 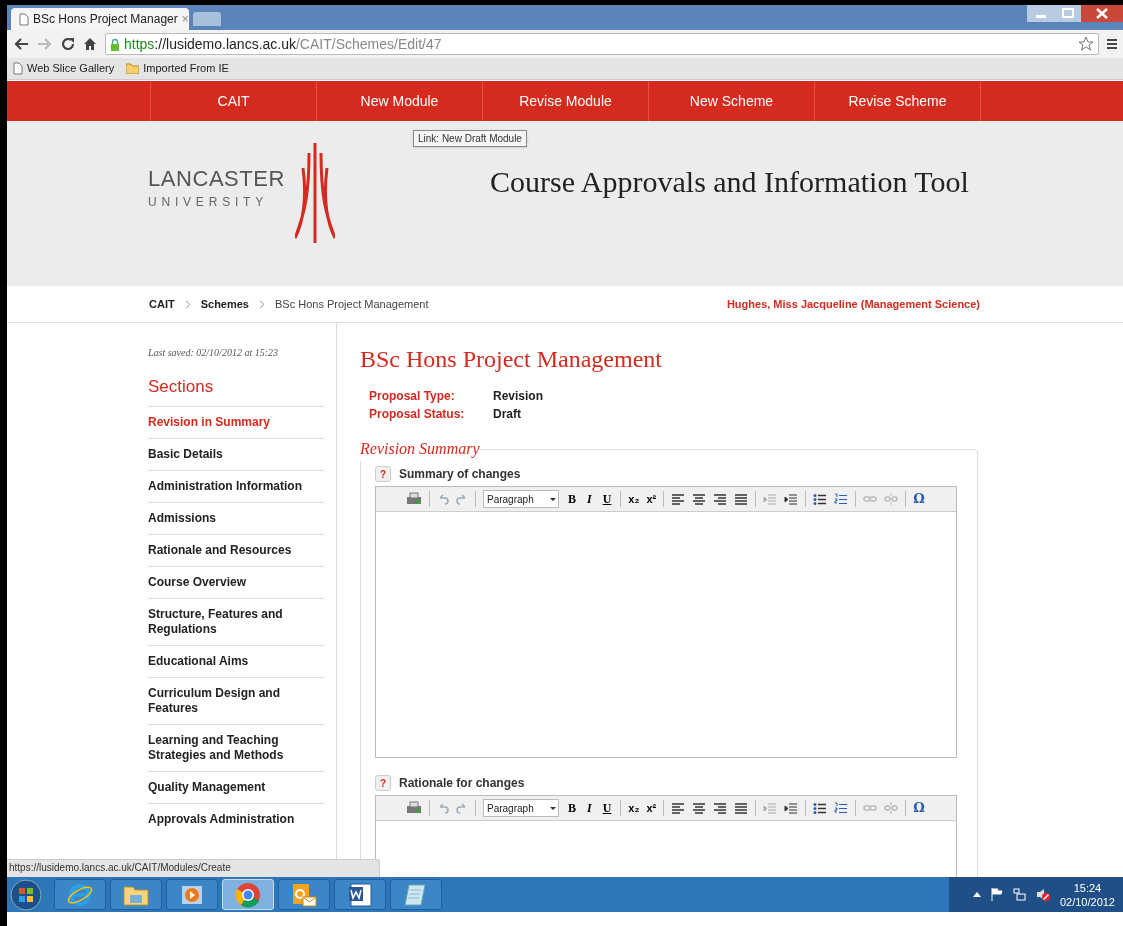 What do you see at coordinates (248, 894) in the screenshot?
I see `chrome-icon` at bounding box center [248, 894].